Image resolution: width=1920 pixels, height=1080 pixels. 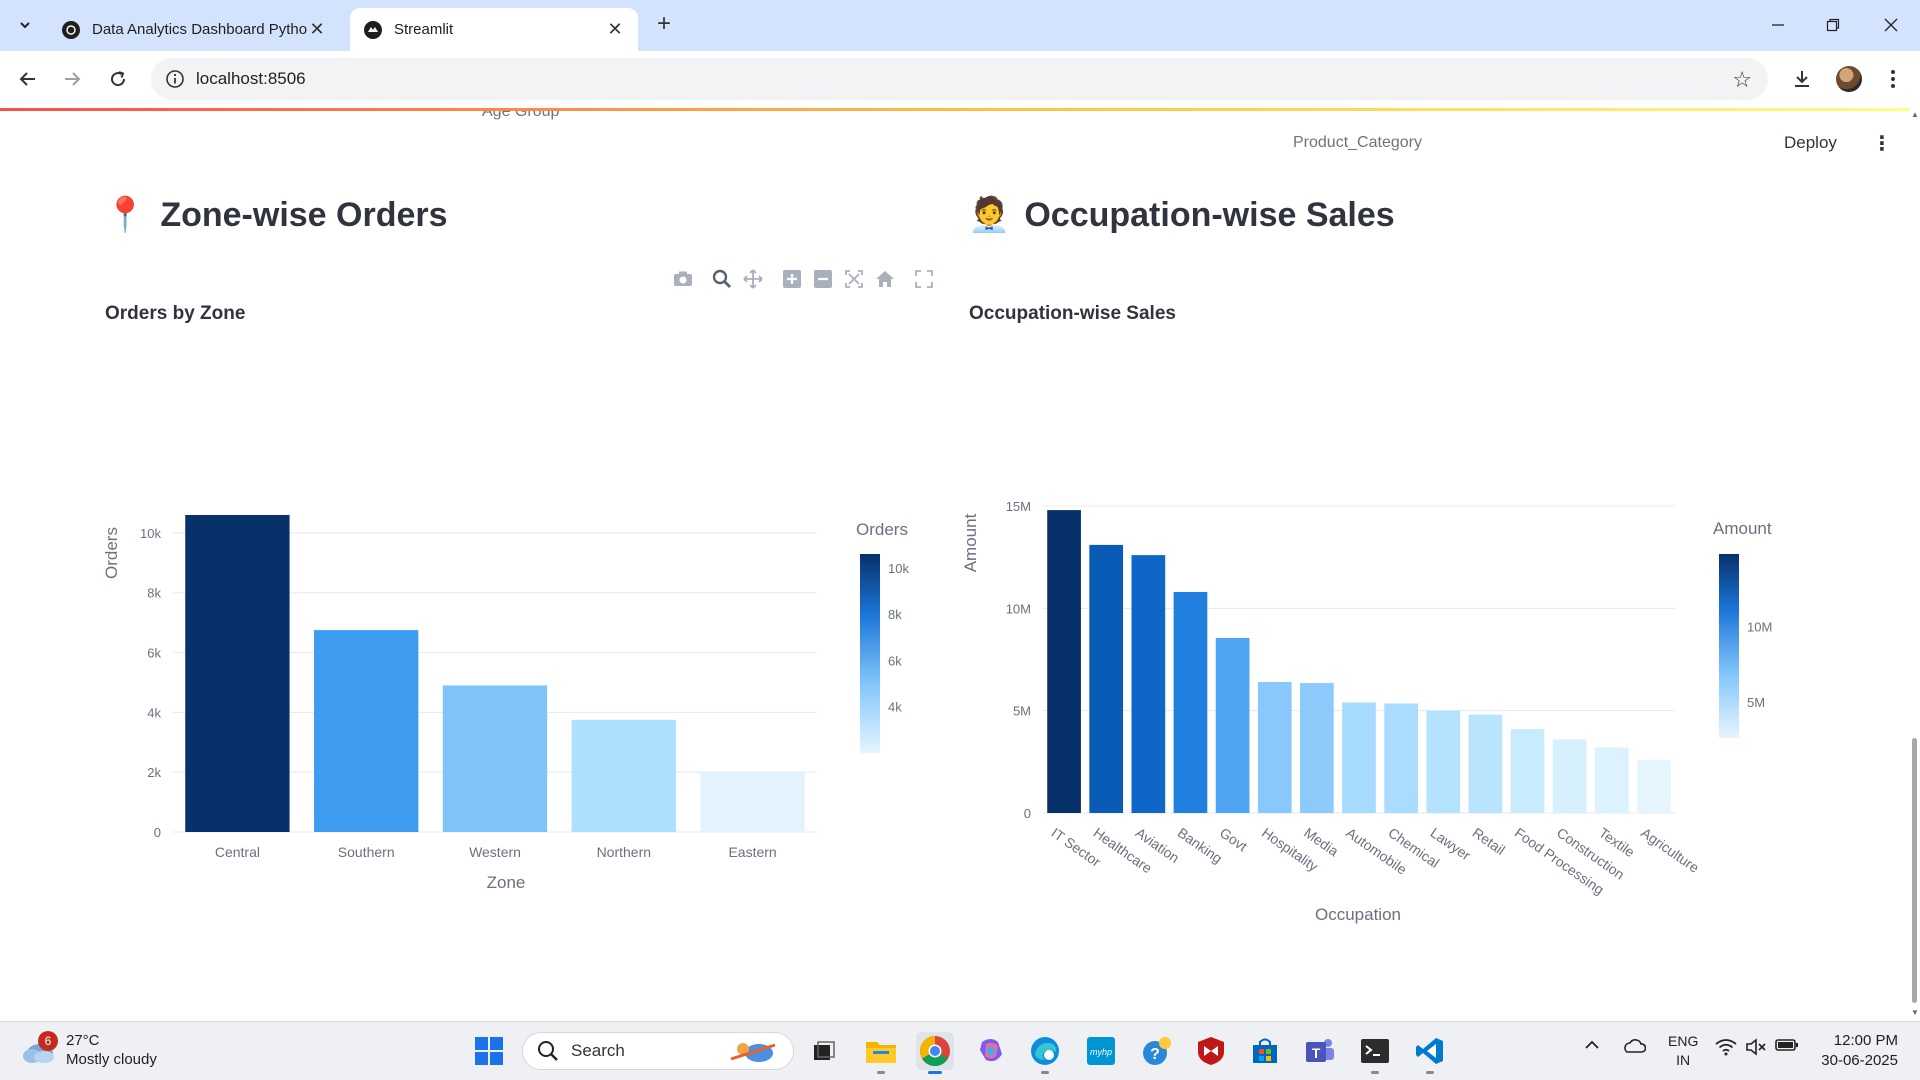 I want to click on get-help-button: ?, so click(x=1157, y=1051).